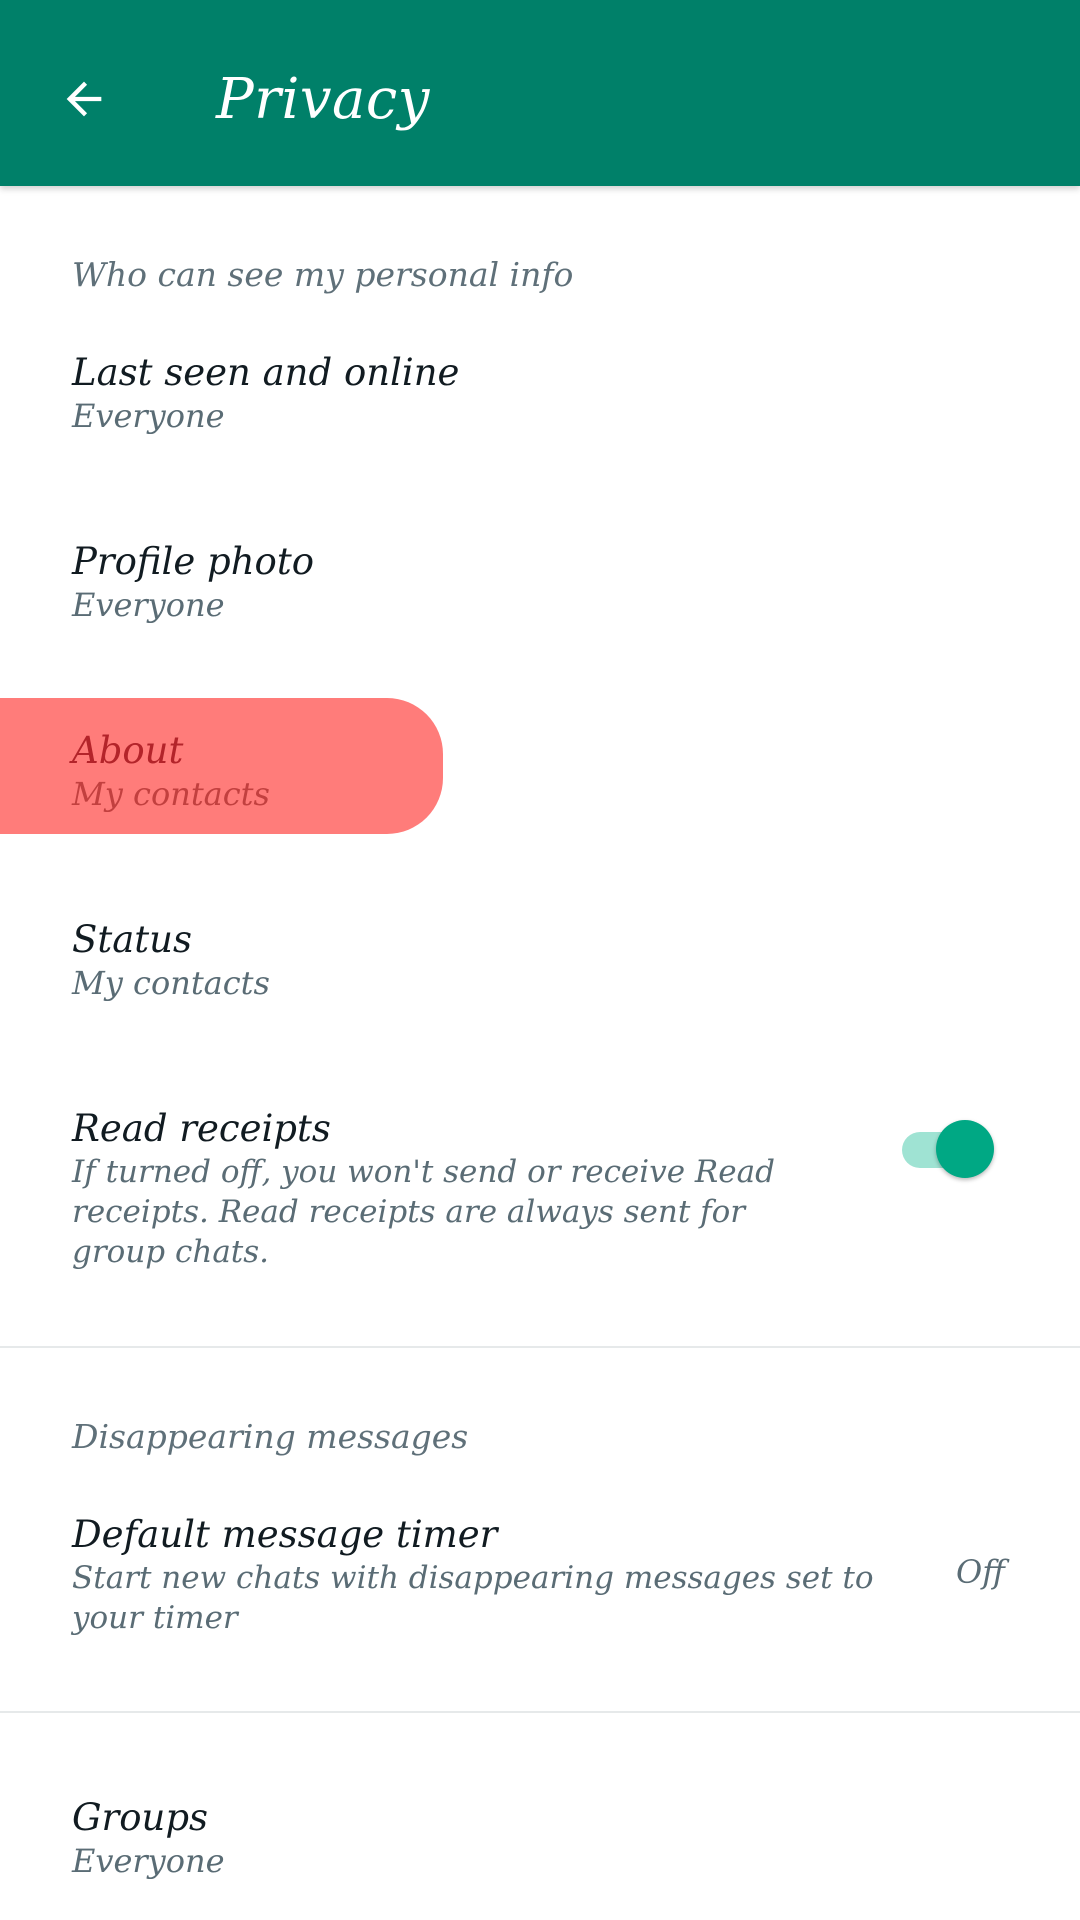  Describe the element at coordinates (323, 274) in the screenshot. I see `section-header-personal-info: Who can see my personal info` at that location.